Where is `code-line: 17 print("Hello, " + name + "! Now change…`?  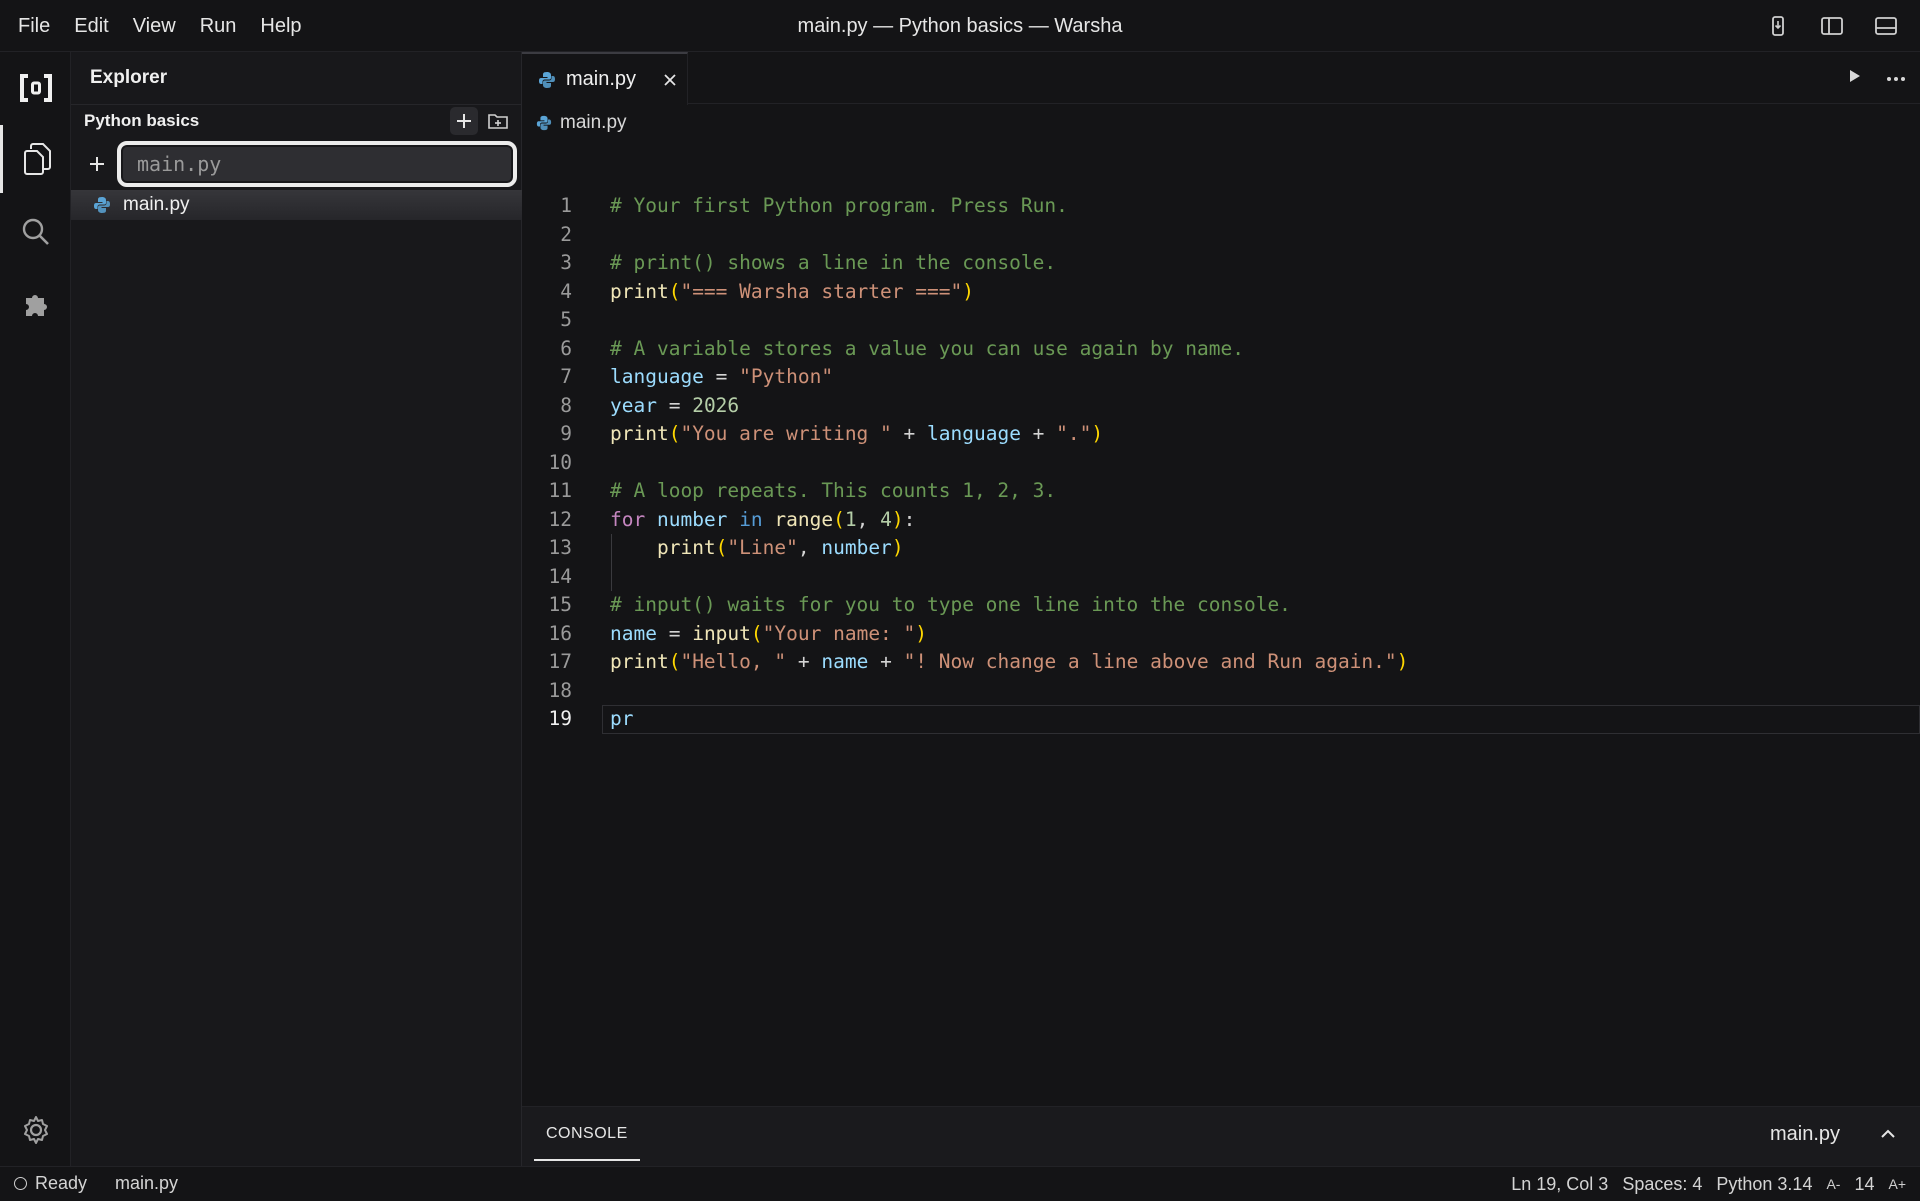 code-line: 17 print("Hello, " + name + "! Now change… is located at coordinates (1221, 662).